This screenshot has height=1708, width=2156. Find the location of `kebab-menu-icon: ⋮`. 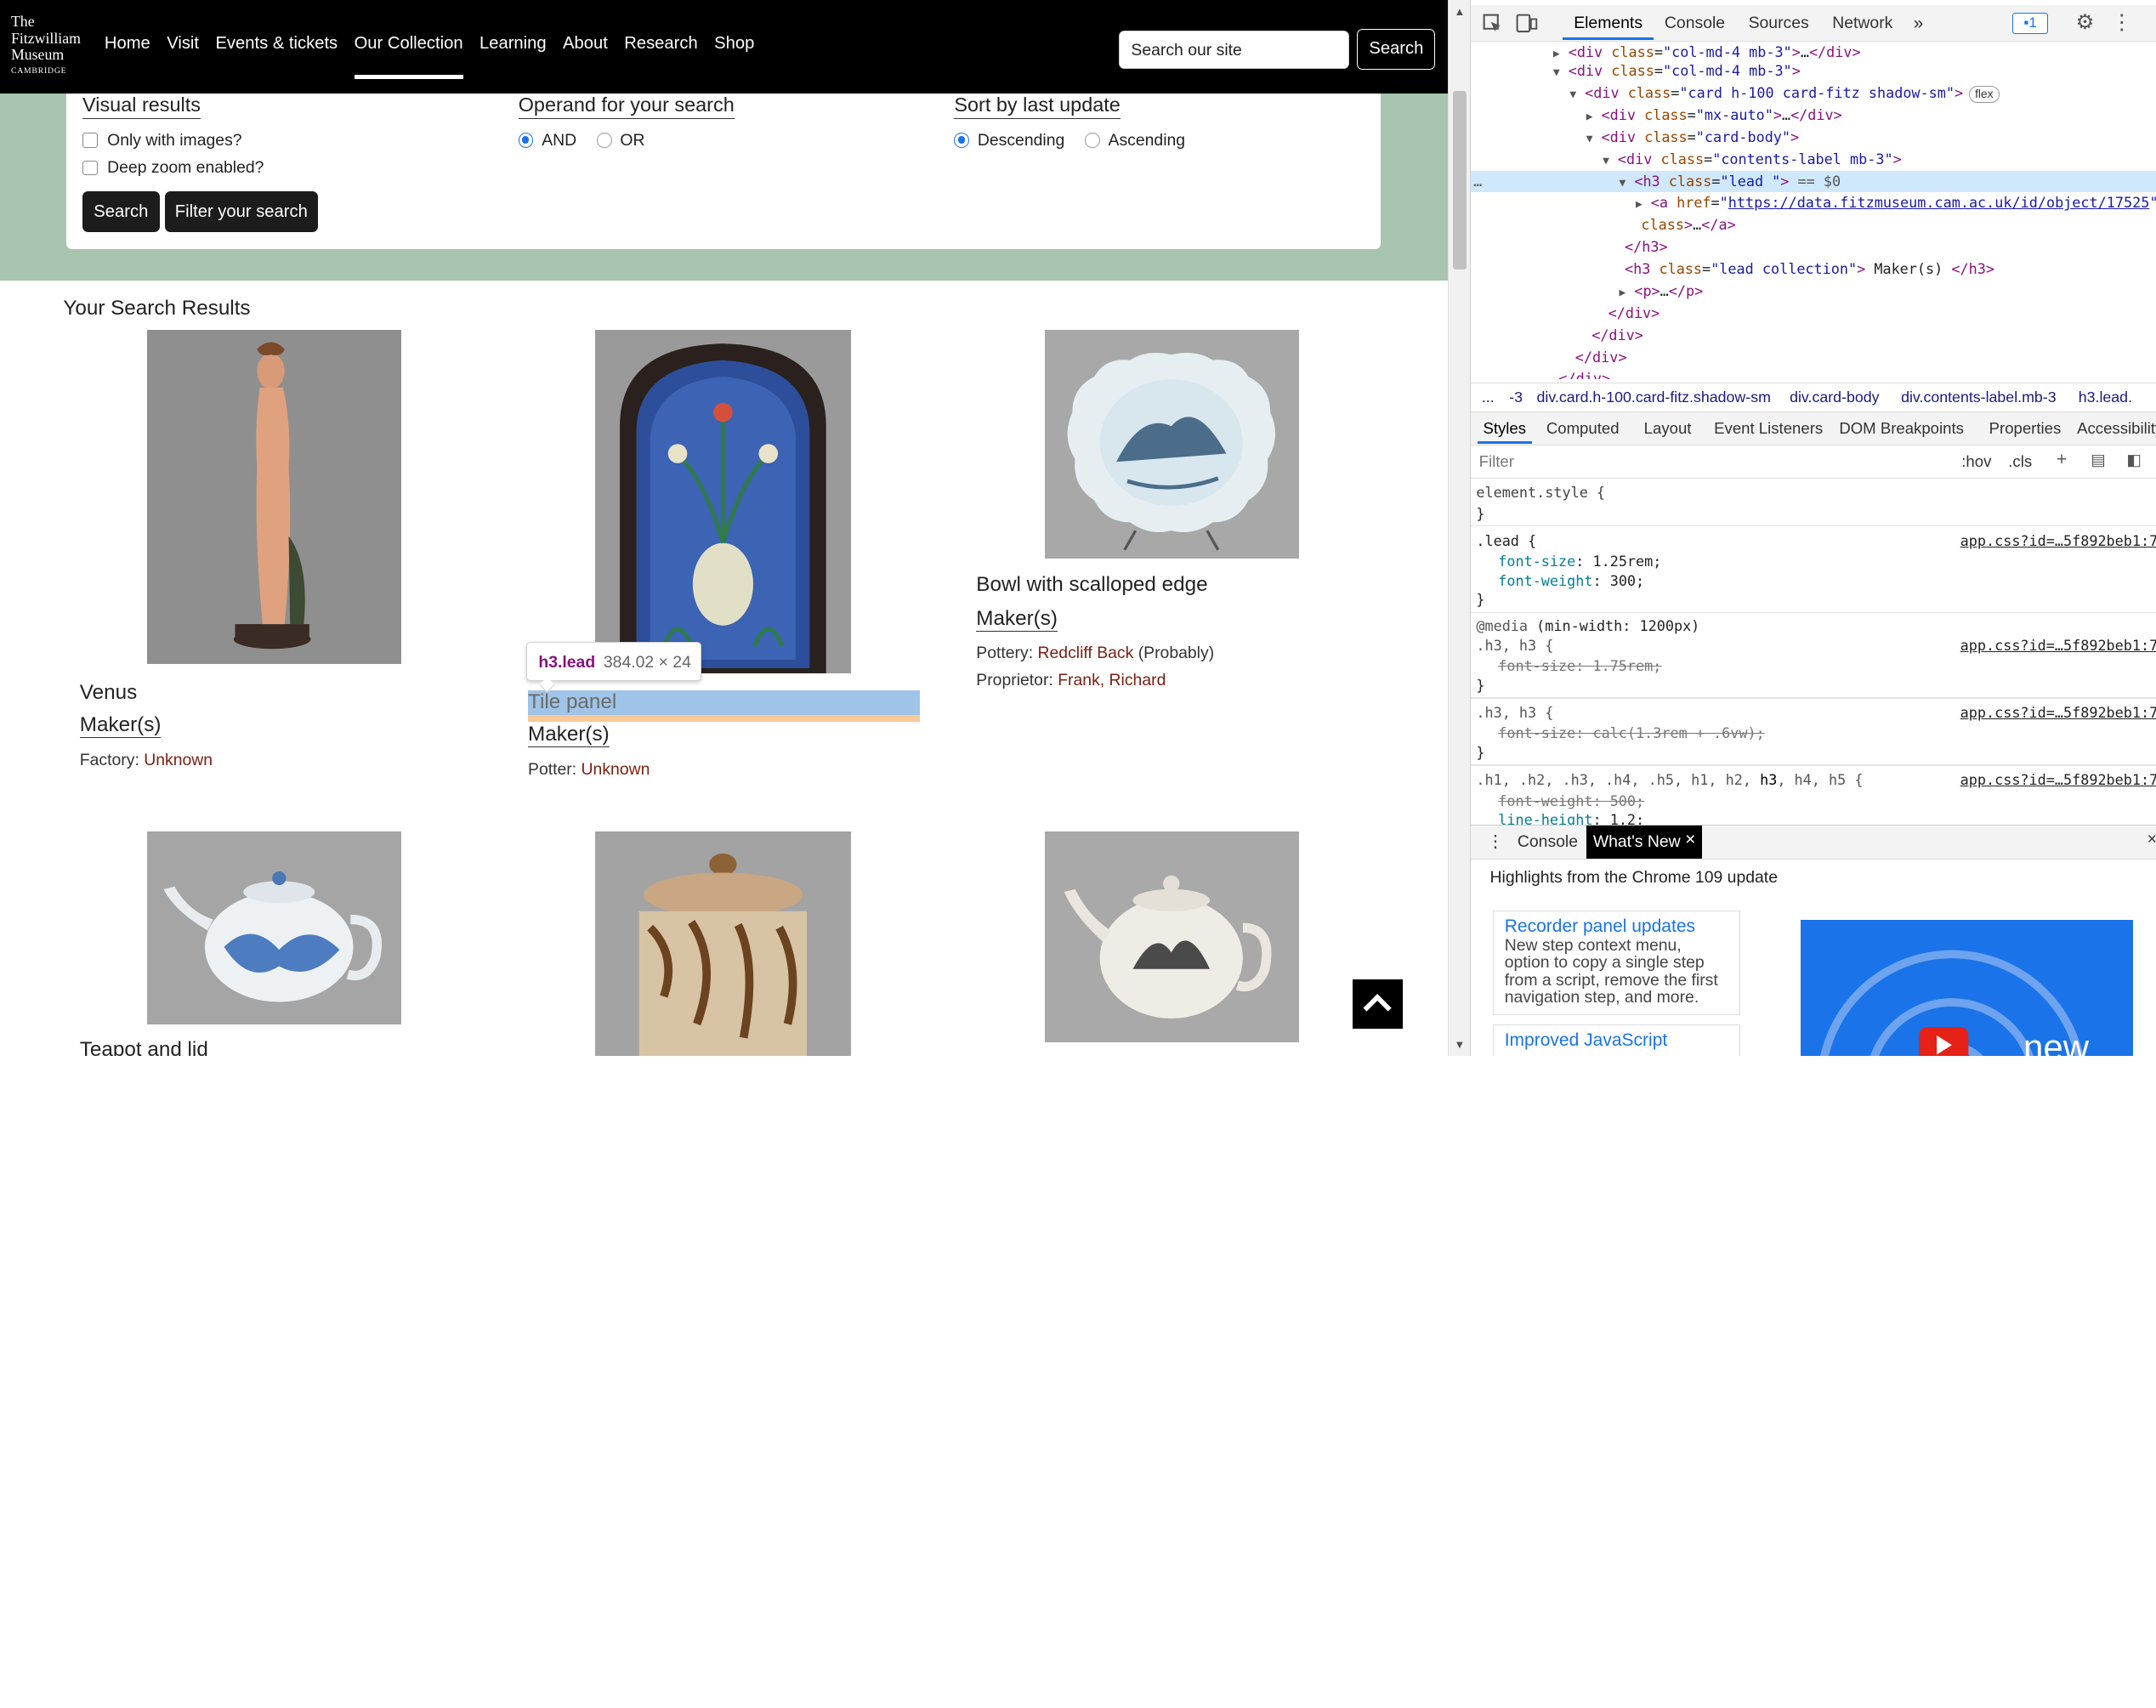

kebab-menu-icon: ⋮ is located at coordinates (2122, 22).